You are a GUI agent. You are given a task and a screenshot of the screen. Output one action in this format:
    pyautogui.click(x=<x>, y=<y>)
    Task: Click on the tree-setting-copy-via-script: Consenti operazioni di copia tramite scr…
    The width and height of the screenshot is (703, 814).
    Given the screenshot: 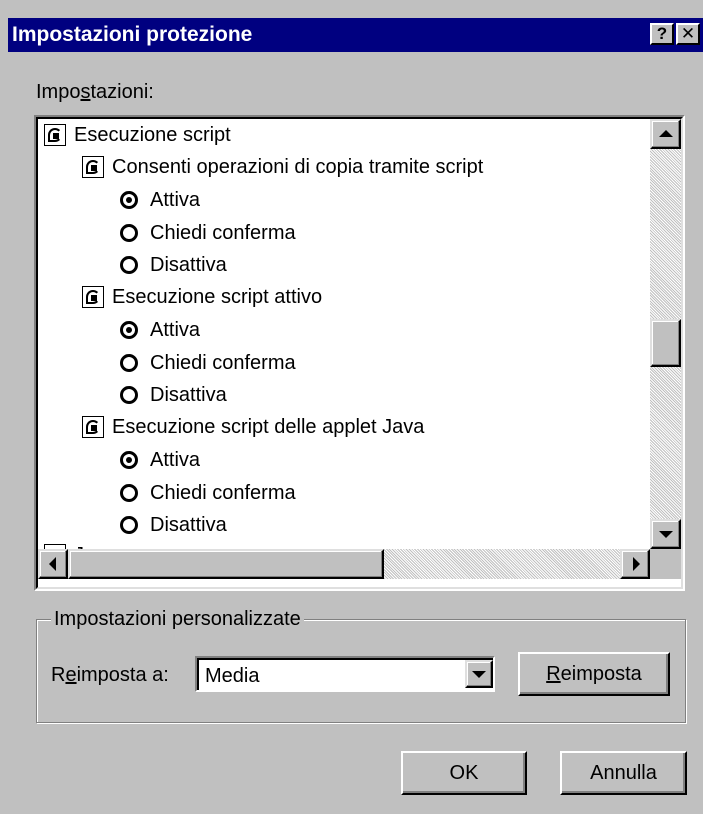 What is the action you would take?
    pyautogui.click(x=282, y=167)
    